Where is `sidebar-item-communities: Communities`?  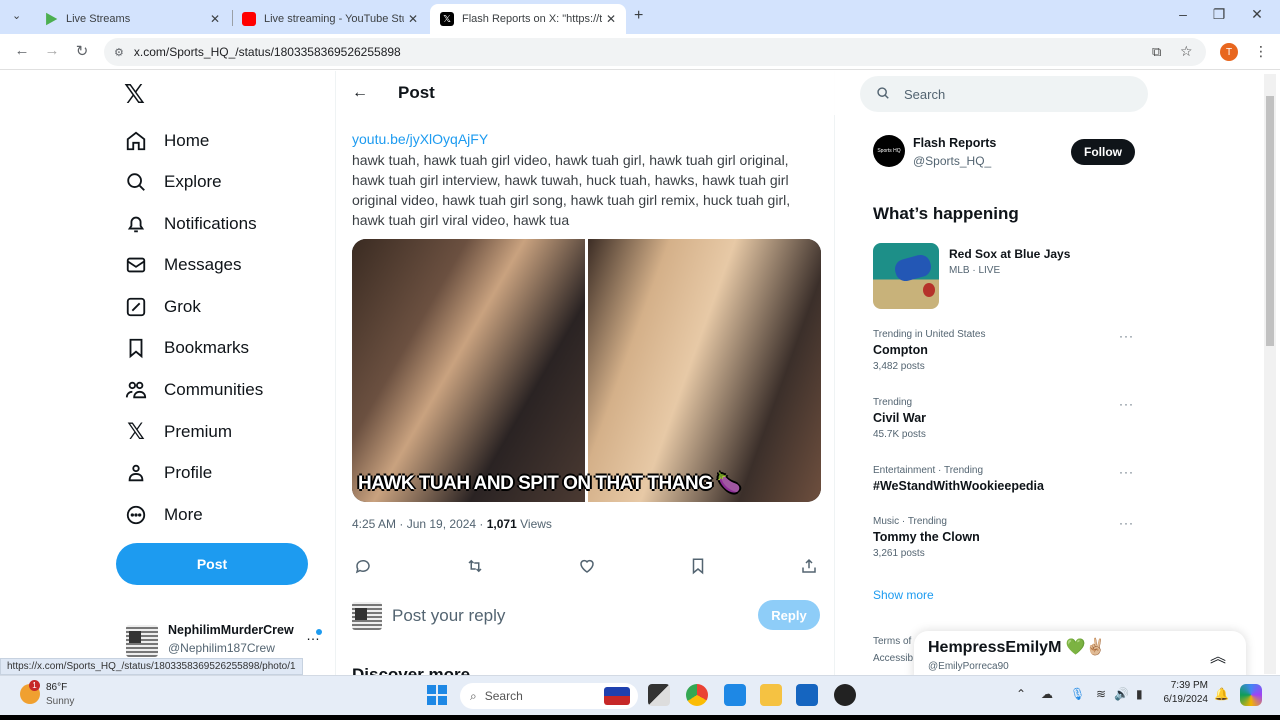 sidebar-item-communities: Communities is located at coordinates (193, 390).